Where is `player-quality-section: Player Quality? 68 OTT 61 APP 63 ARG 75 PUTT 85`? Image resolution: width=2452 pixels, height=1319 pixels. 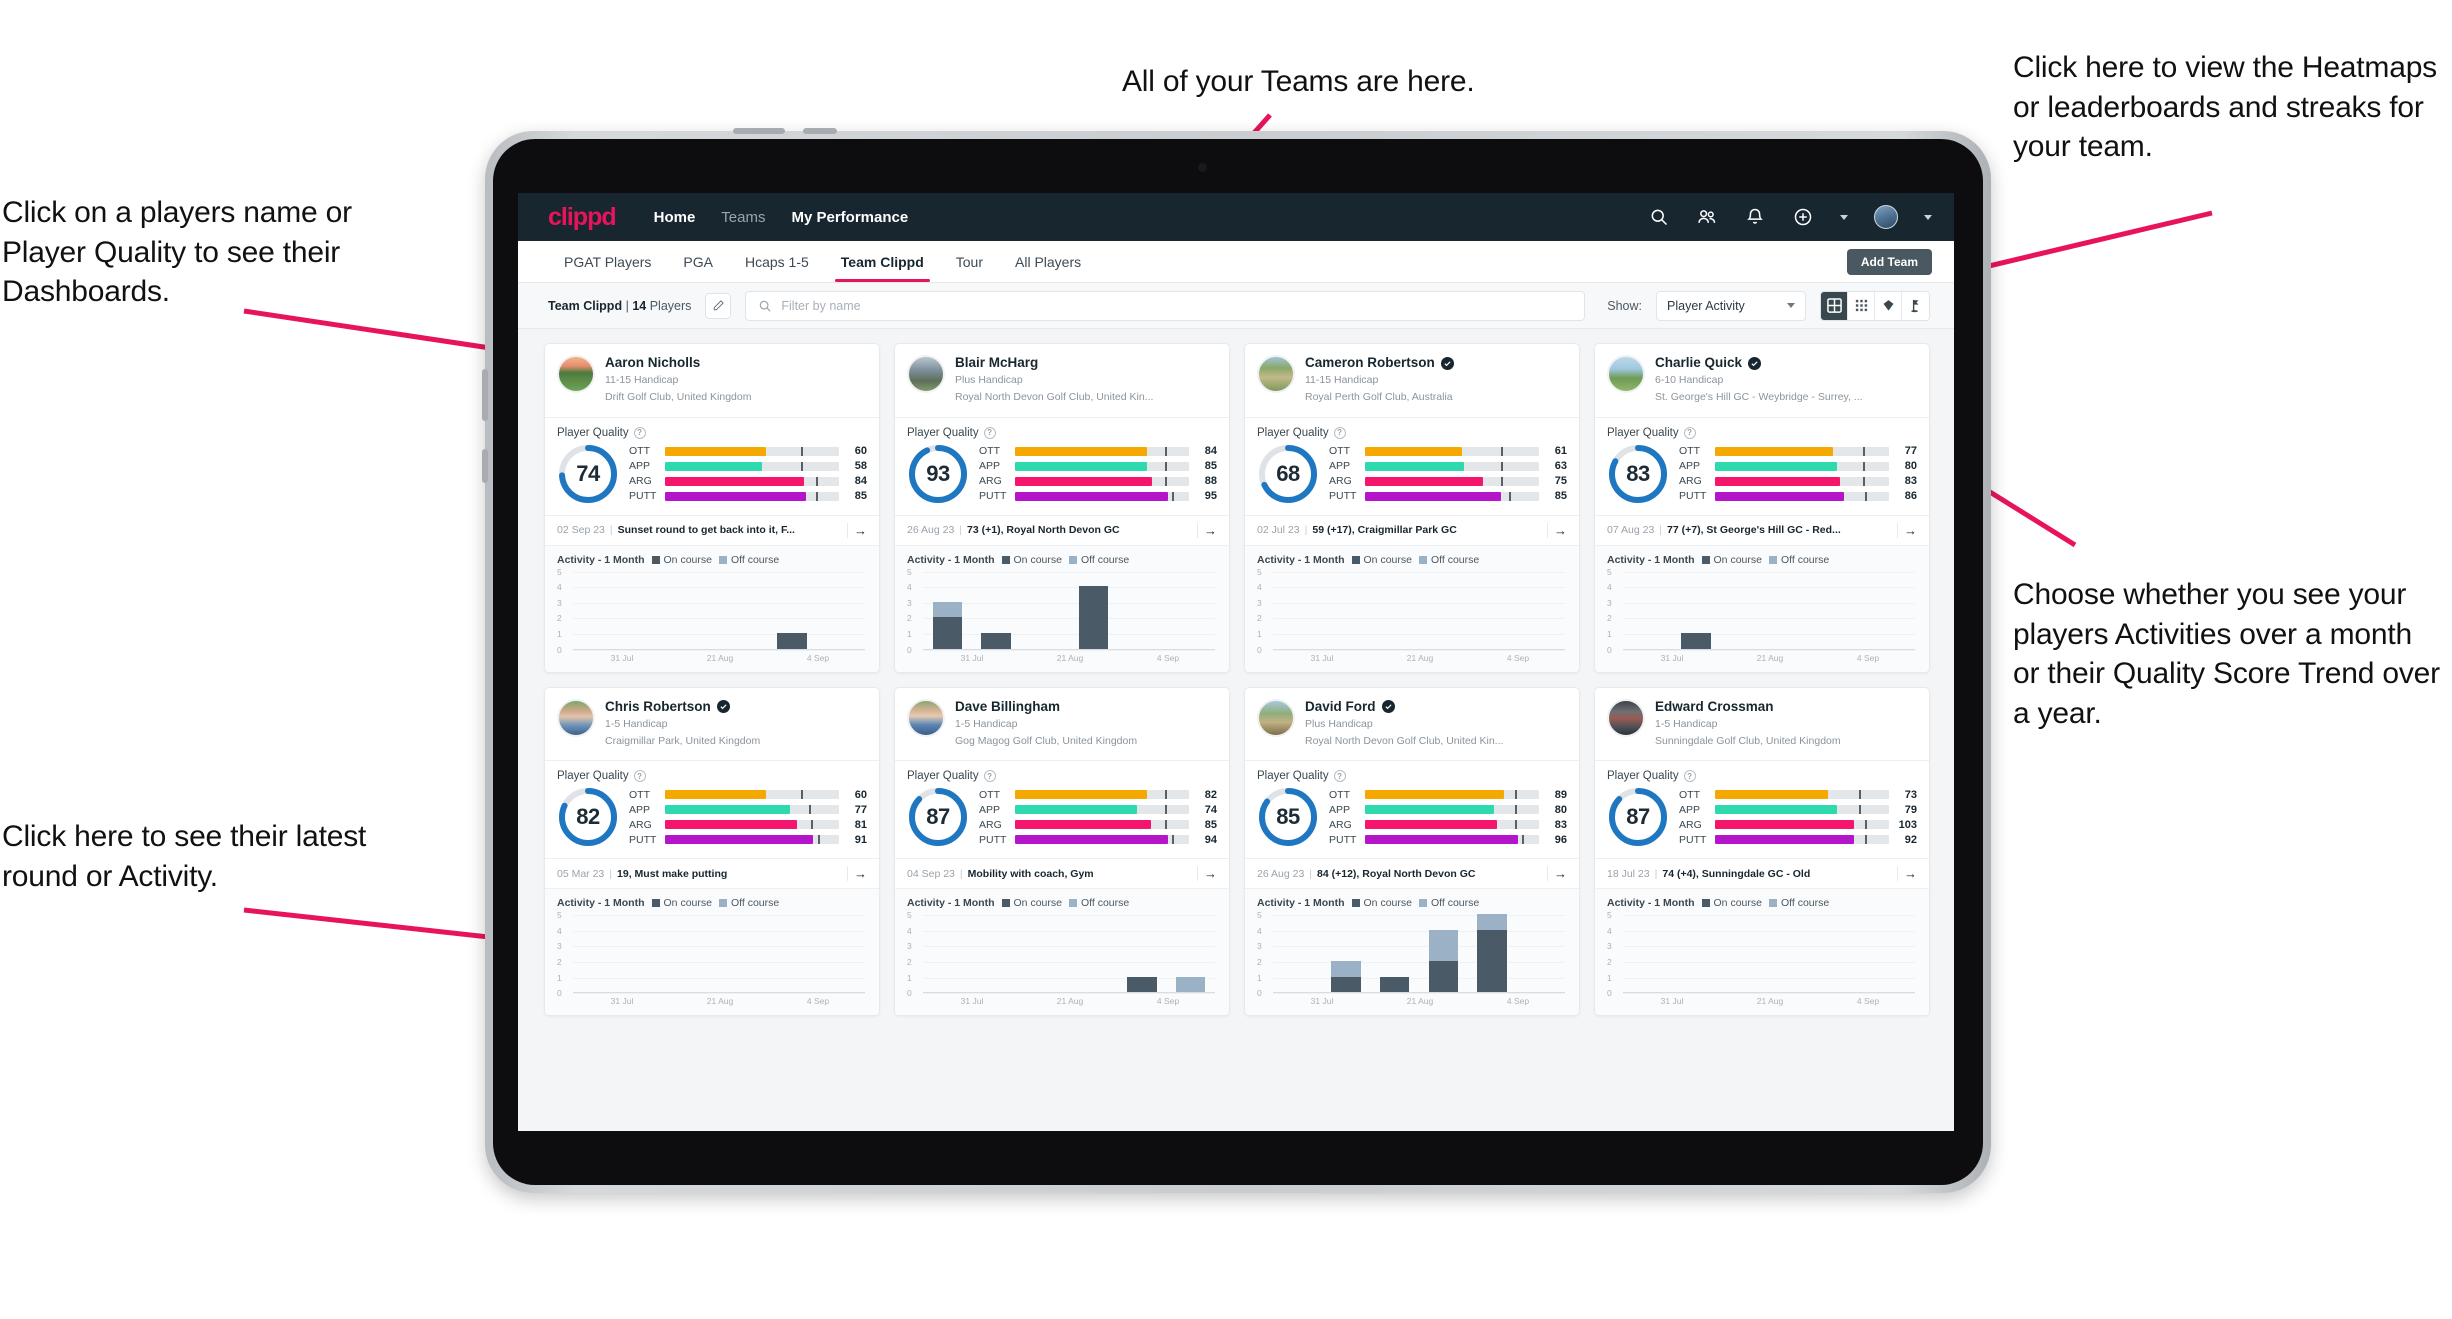
player-quality-section: Player Quality? 68 OTT 61 APP 63 ARG 75 PUTT 85 is located at coordinates (1412, 466).